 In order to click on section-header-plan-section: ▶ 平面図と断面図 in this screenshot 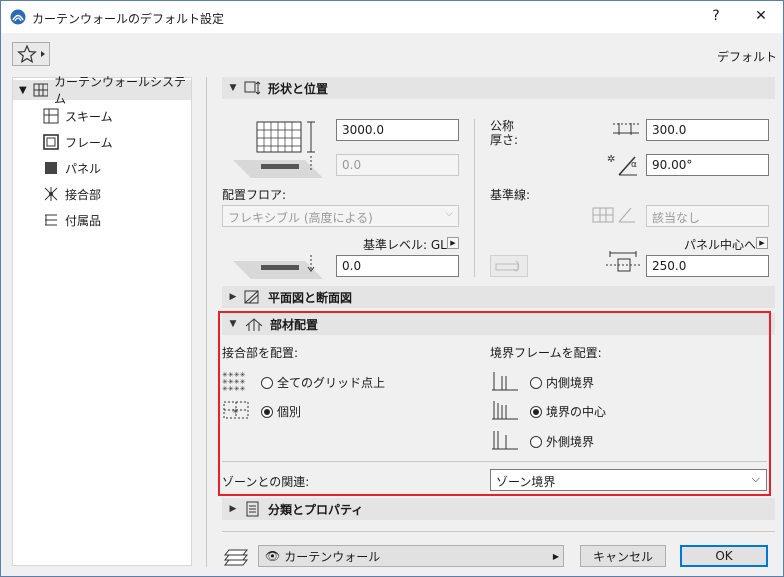, I will do `click(498, 297)`.